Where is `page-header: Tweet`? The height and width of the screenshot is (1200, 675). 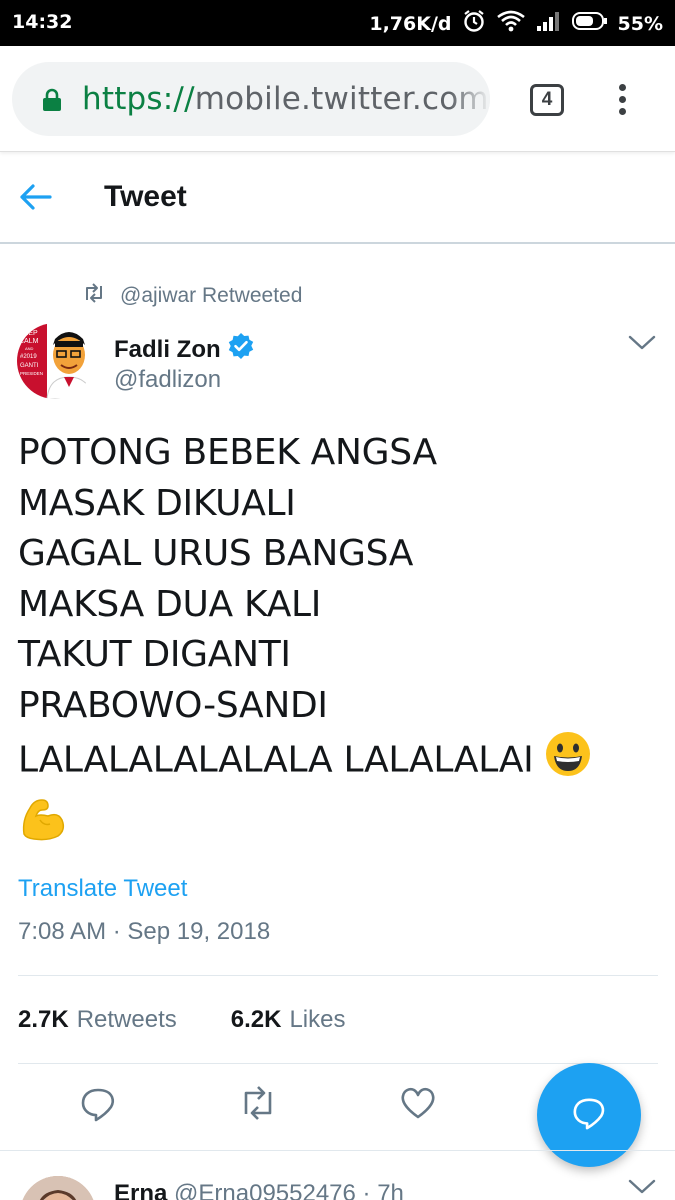 page-header: Tweet is located at coordinates (337, 198).